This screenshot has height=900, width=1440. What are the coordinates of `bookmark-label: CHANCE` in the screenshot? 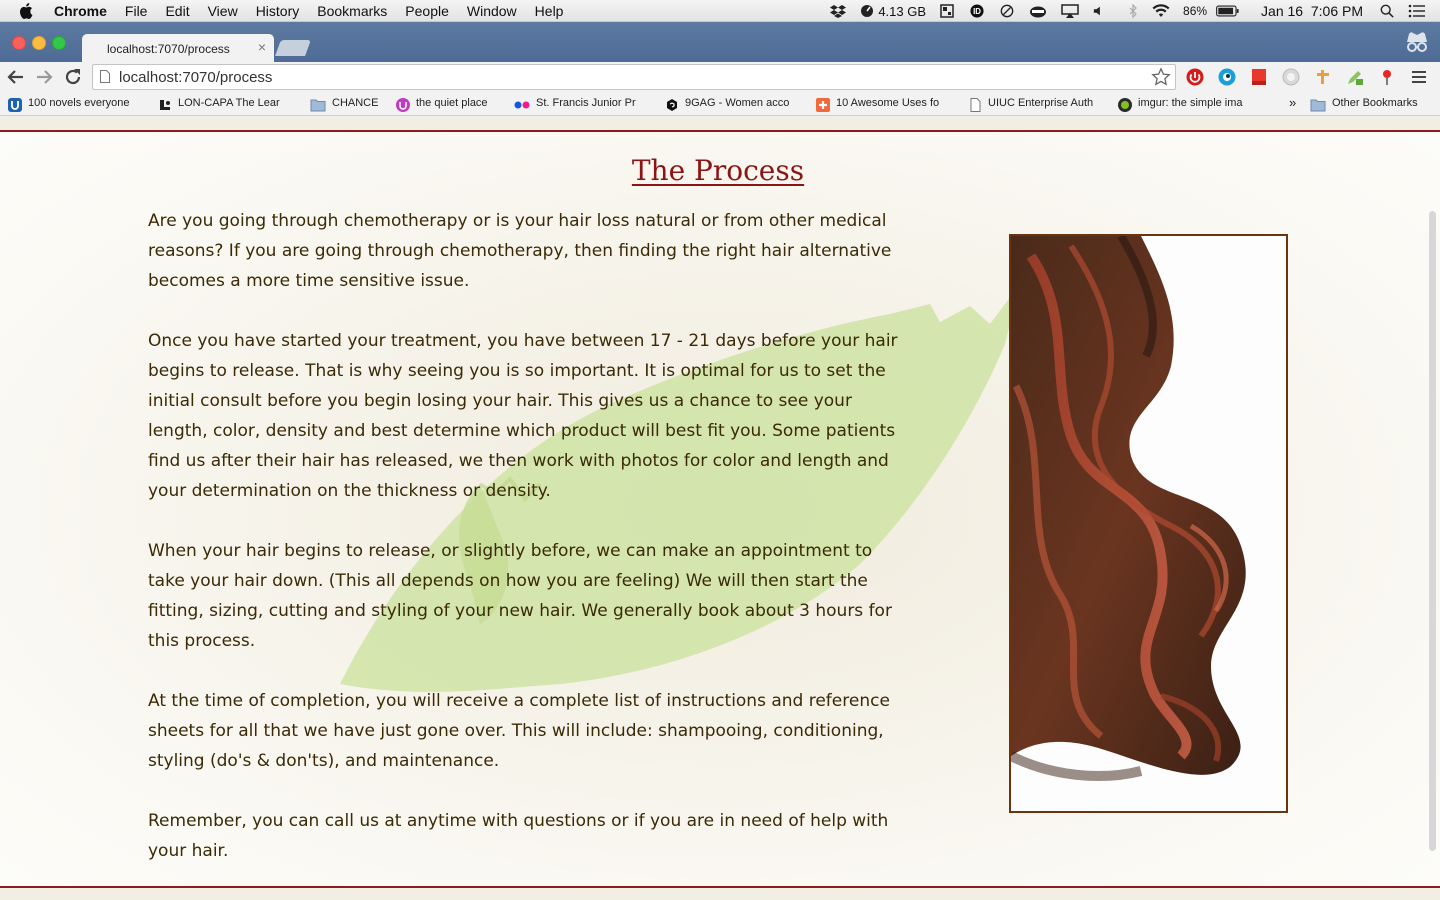 It's located at (355, 103).